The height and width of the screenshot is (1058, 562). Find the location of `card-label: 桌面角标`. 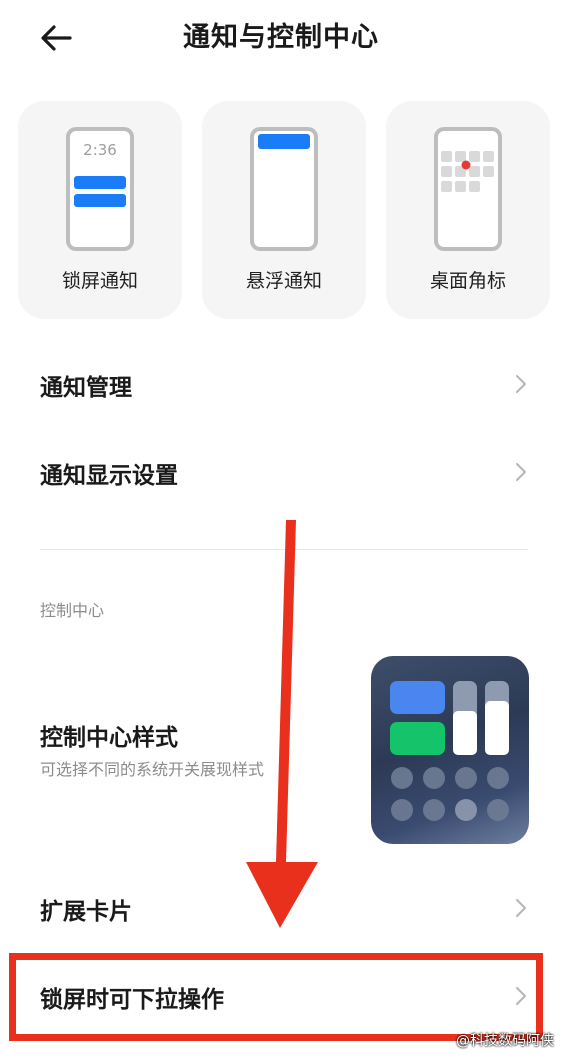

card-label: 桌面角标 is located at coordinates (467, 281).